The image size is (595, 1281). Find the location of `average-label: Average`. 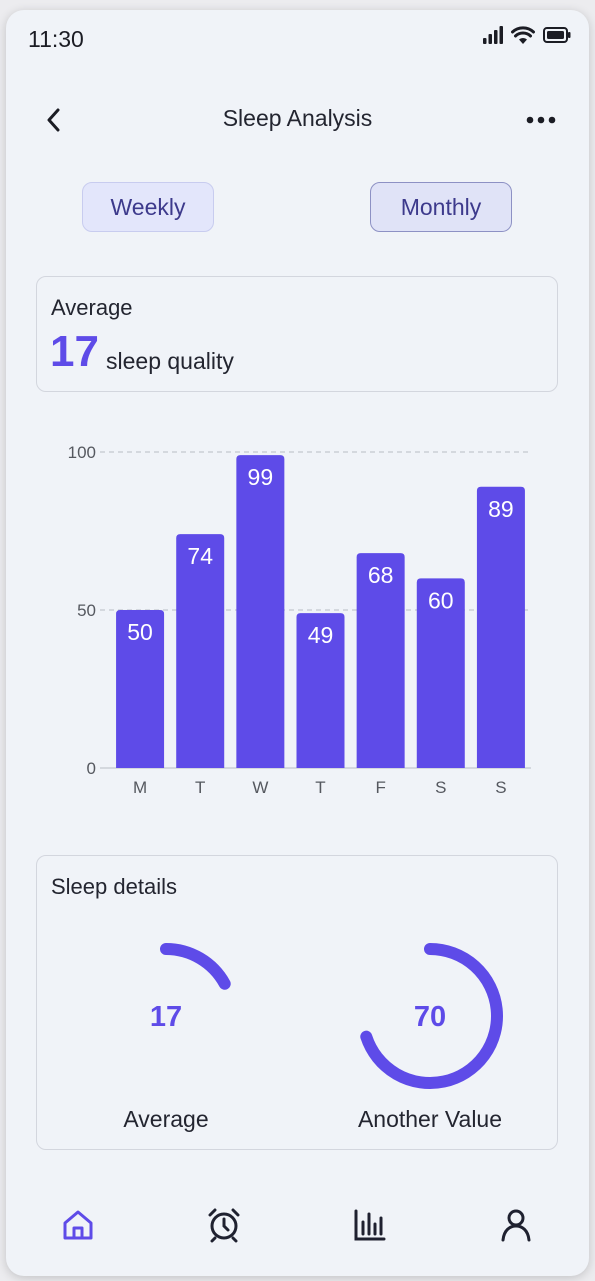

average-label: Average is located at coordinates (92, 307).